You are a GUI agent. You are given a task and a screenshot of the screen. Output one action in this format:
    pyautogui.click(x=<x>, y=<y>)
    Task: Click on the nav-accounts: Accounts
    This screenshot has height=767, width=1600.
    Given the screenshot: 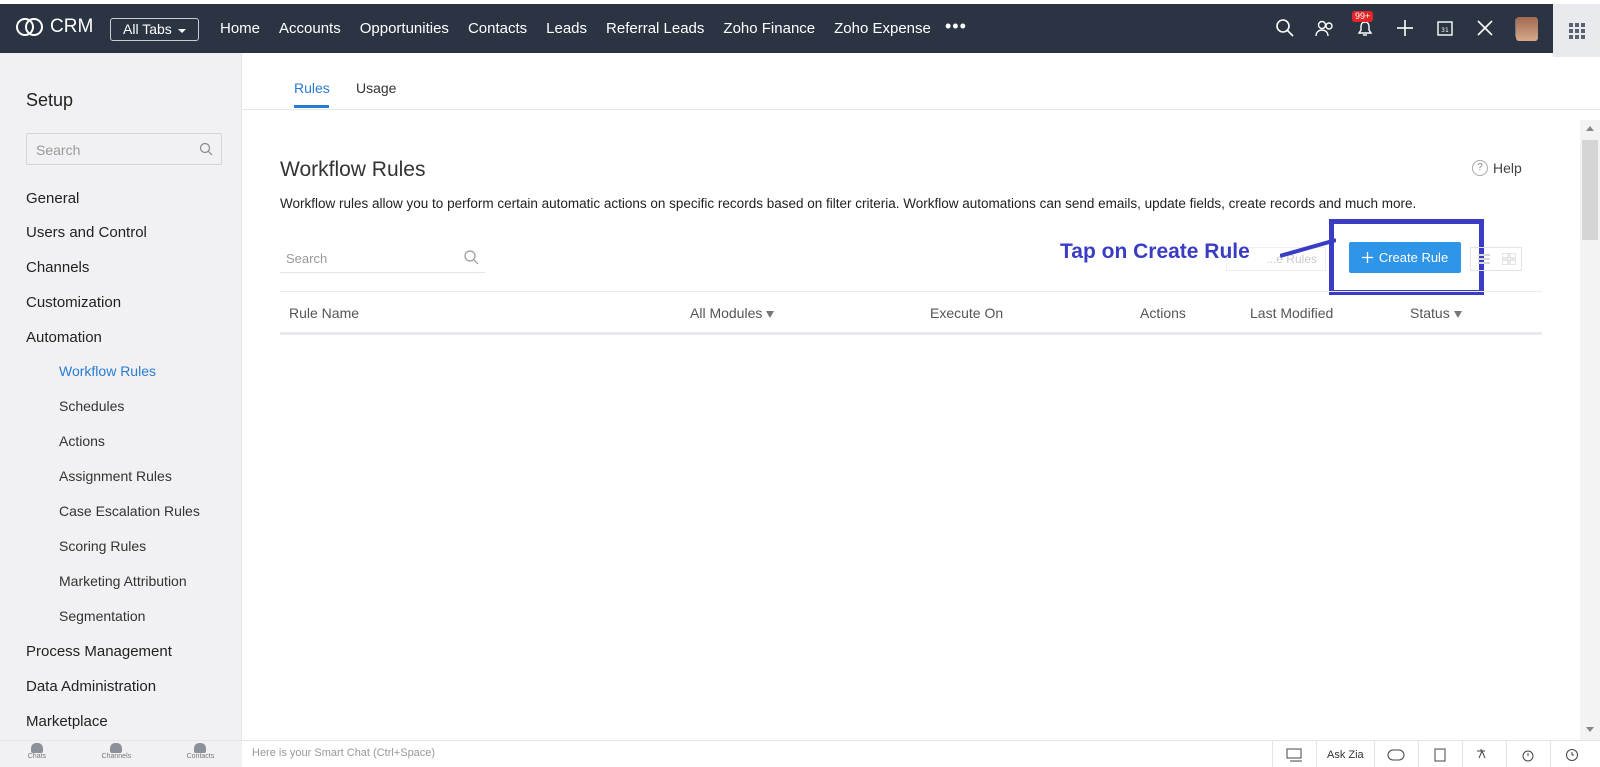 What is the action you would take?
    pyautogui.click(x=310, y=28)
    